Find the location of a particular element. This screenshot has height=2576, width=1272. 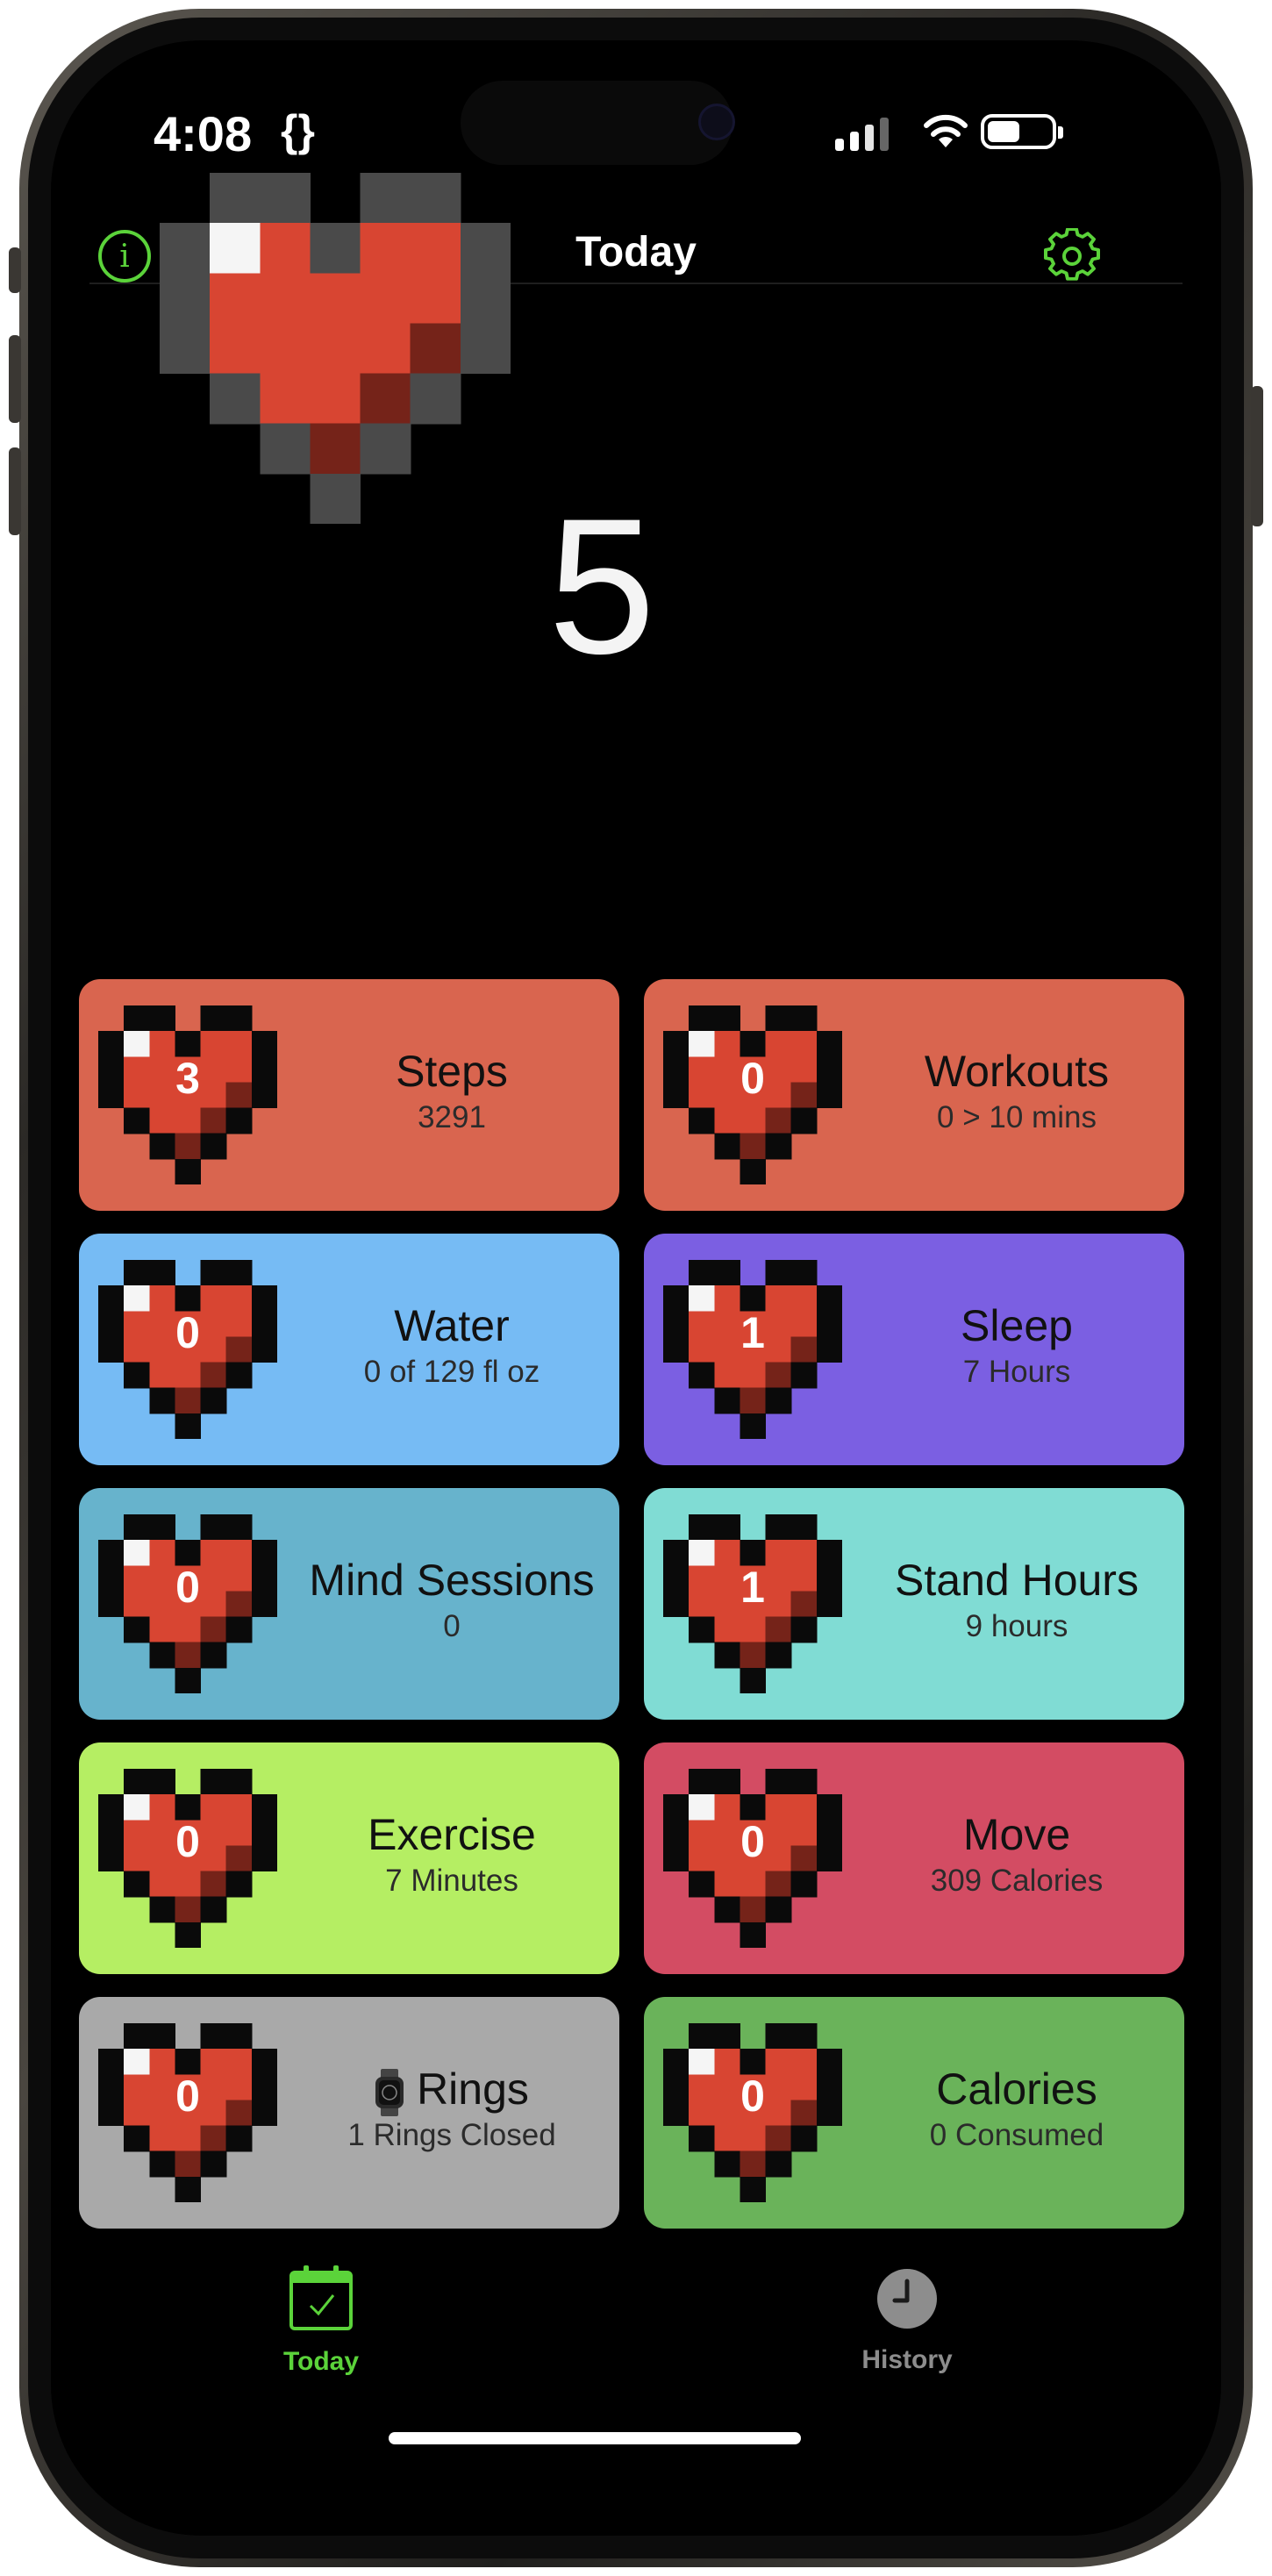

metric-label: Move is located at coordinates (1016, 1834).